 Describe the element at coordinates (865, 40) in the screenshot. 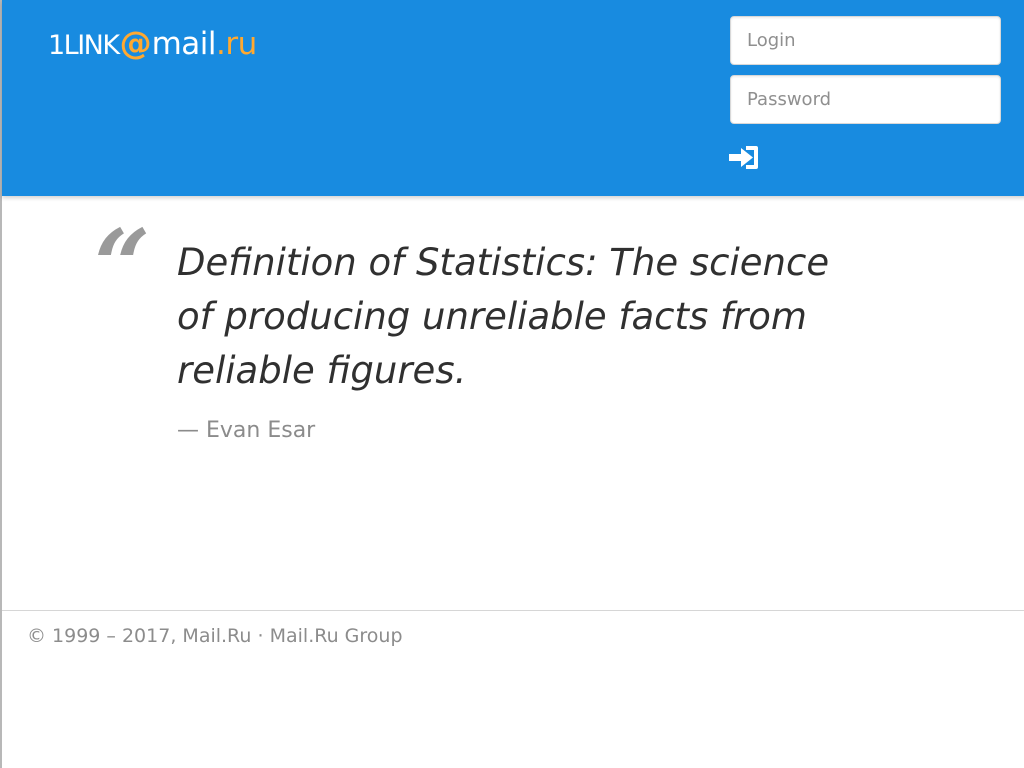

I see `login-input` at that location.